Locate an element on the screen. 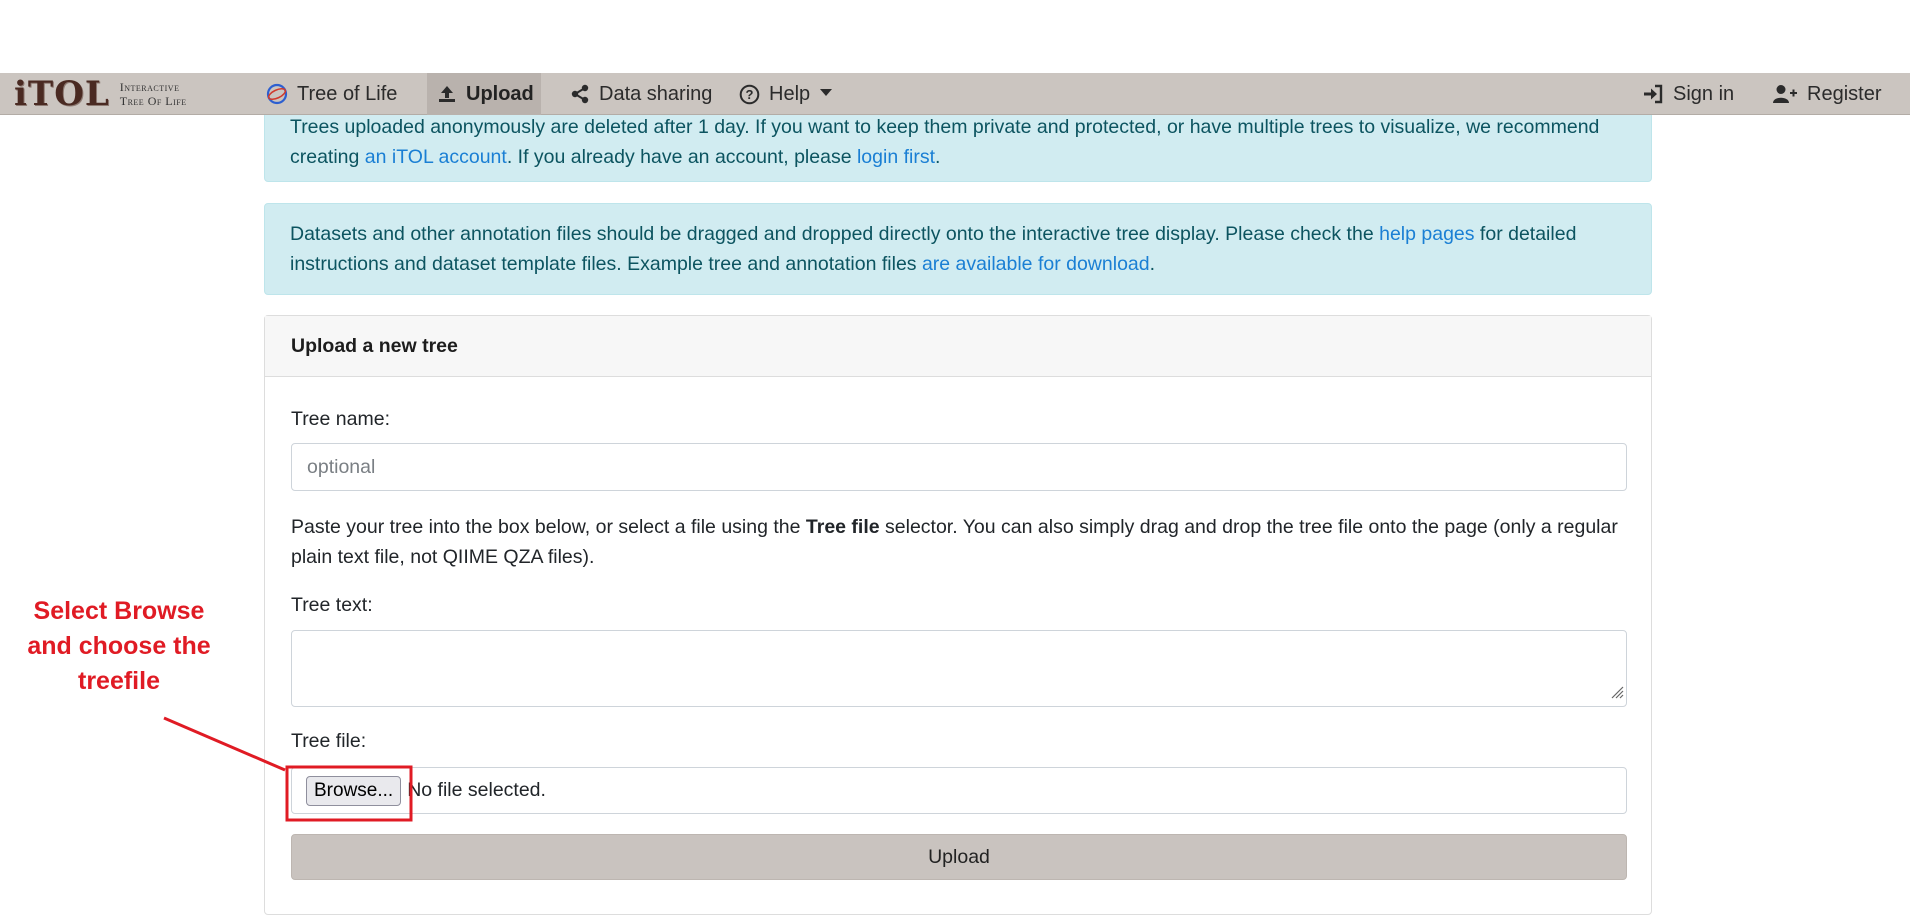 This screenshot has height=915, width=1910. tree-text-label: Tree text: is located at coordinates (332, 605).